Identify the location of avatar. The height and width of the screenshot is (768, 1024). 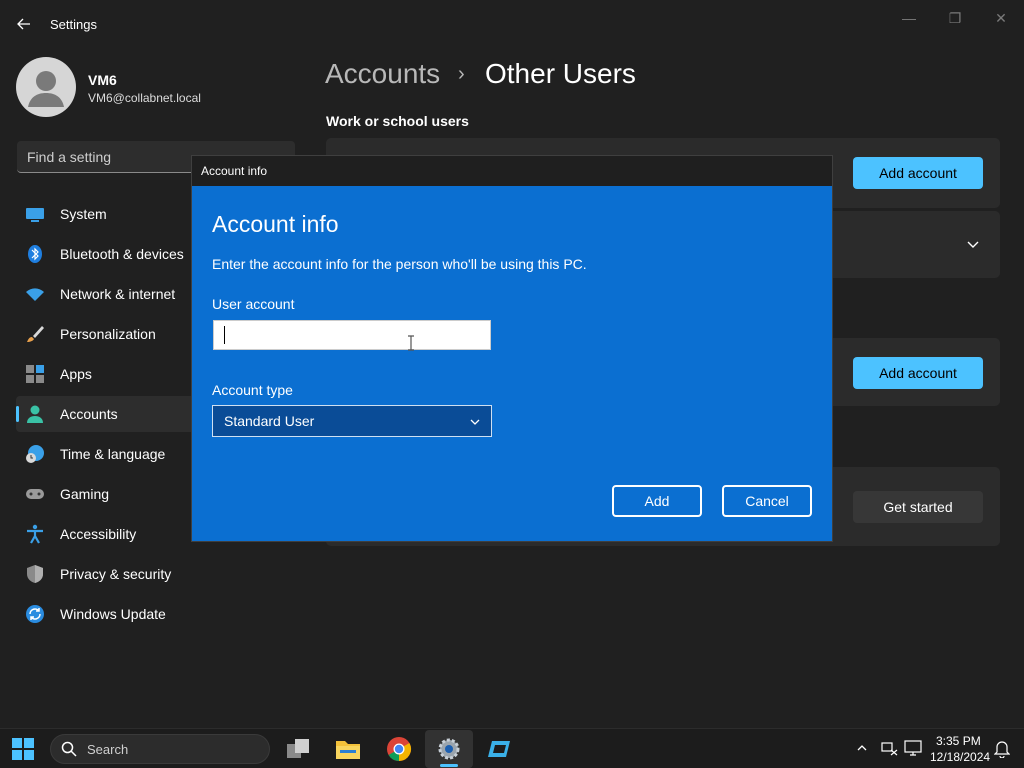
(46, 87).